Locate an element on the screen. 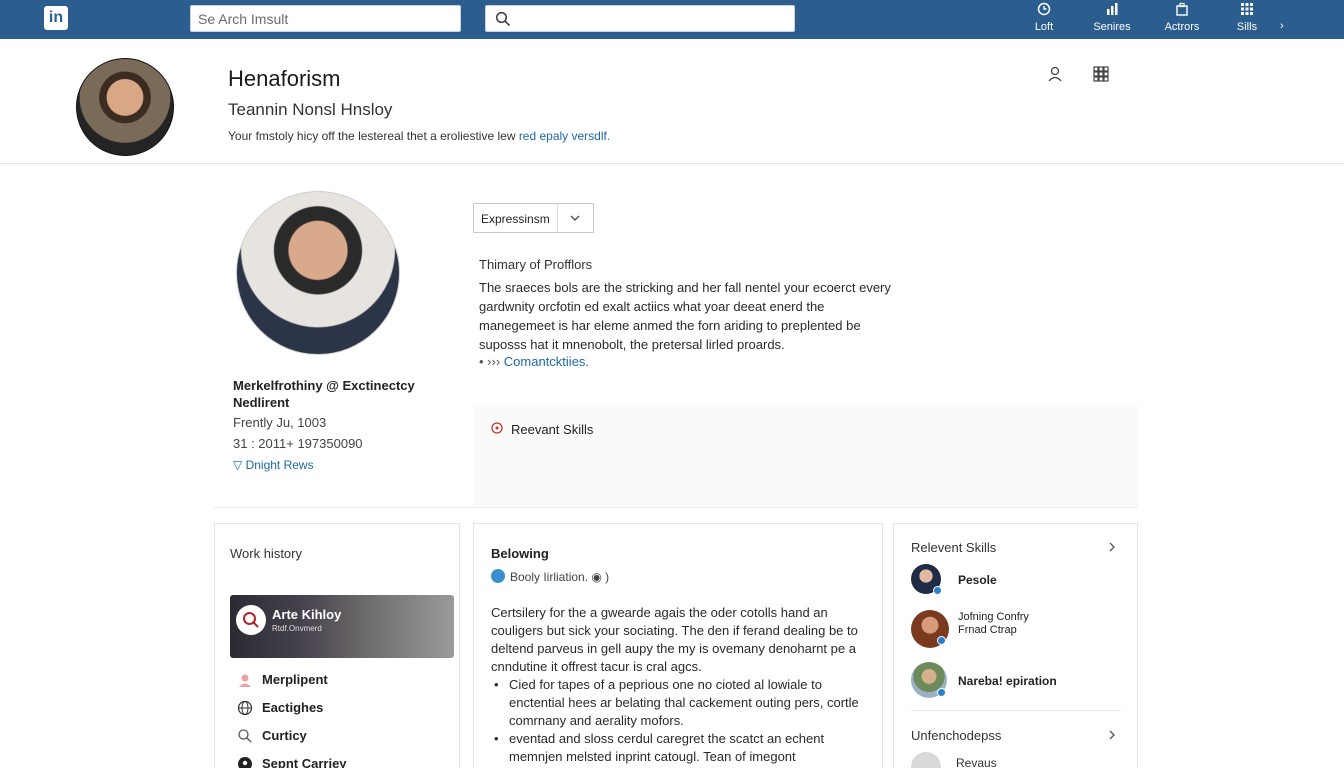 This screenshot has height=768, width=1344. relevant-skills-title: Relevent Skills is located at coordinates (954, 547).